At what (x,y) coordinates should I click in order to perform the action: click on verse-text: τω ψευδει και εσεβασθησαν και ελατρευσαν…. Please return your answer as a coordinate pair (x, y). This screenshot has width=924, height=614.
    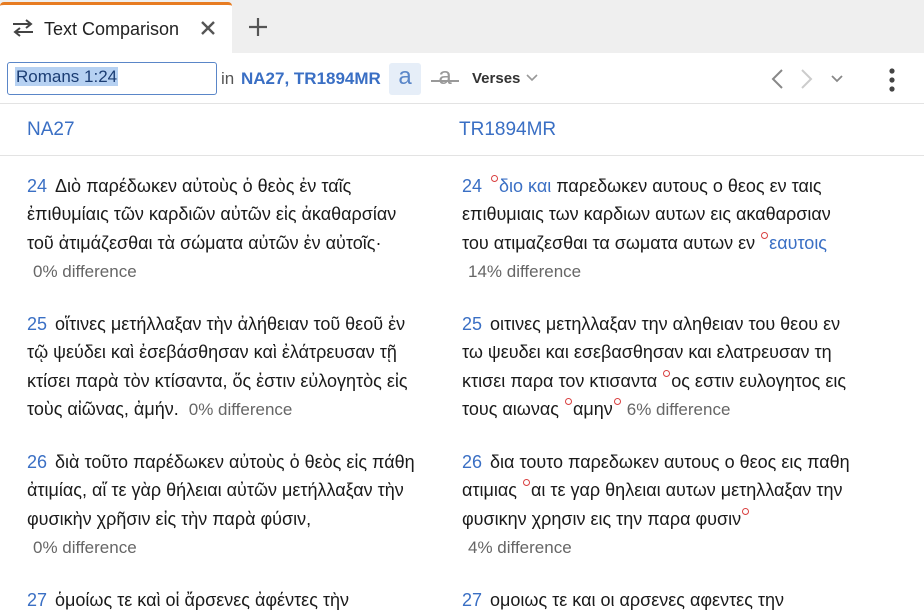
    Looking at the image, I should click on (647, 352).